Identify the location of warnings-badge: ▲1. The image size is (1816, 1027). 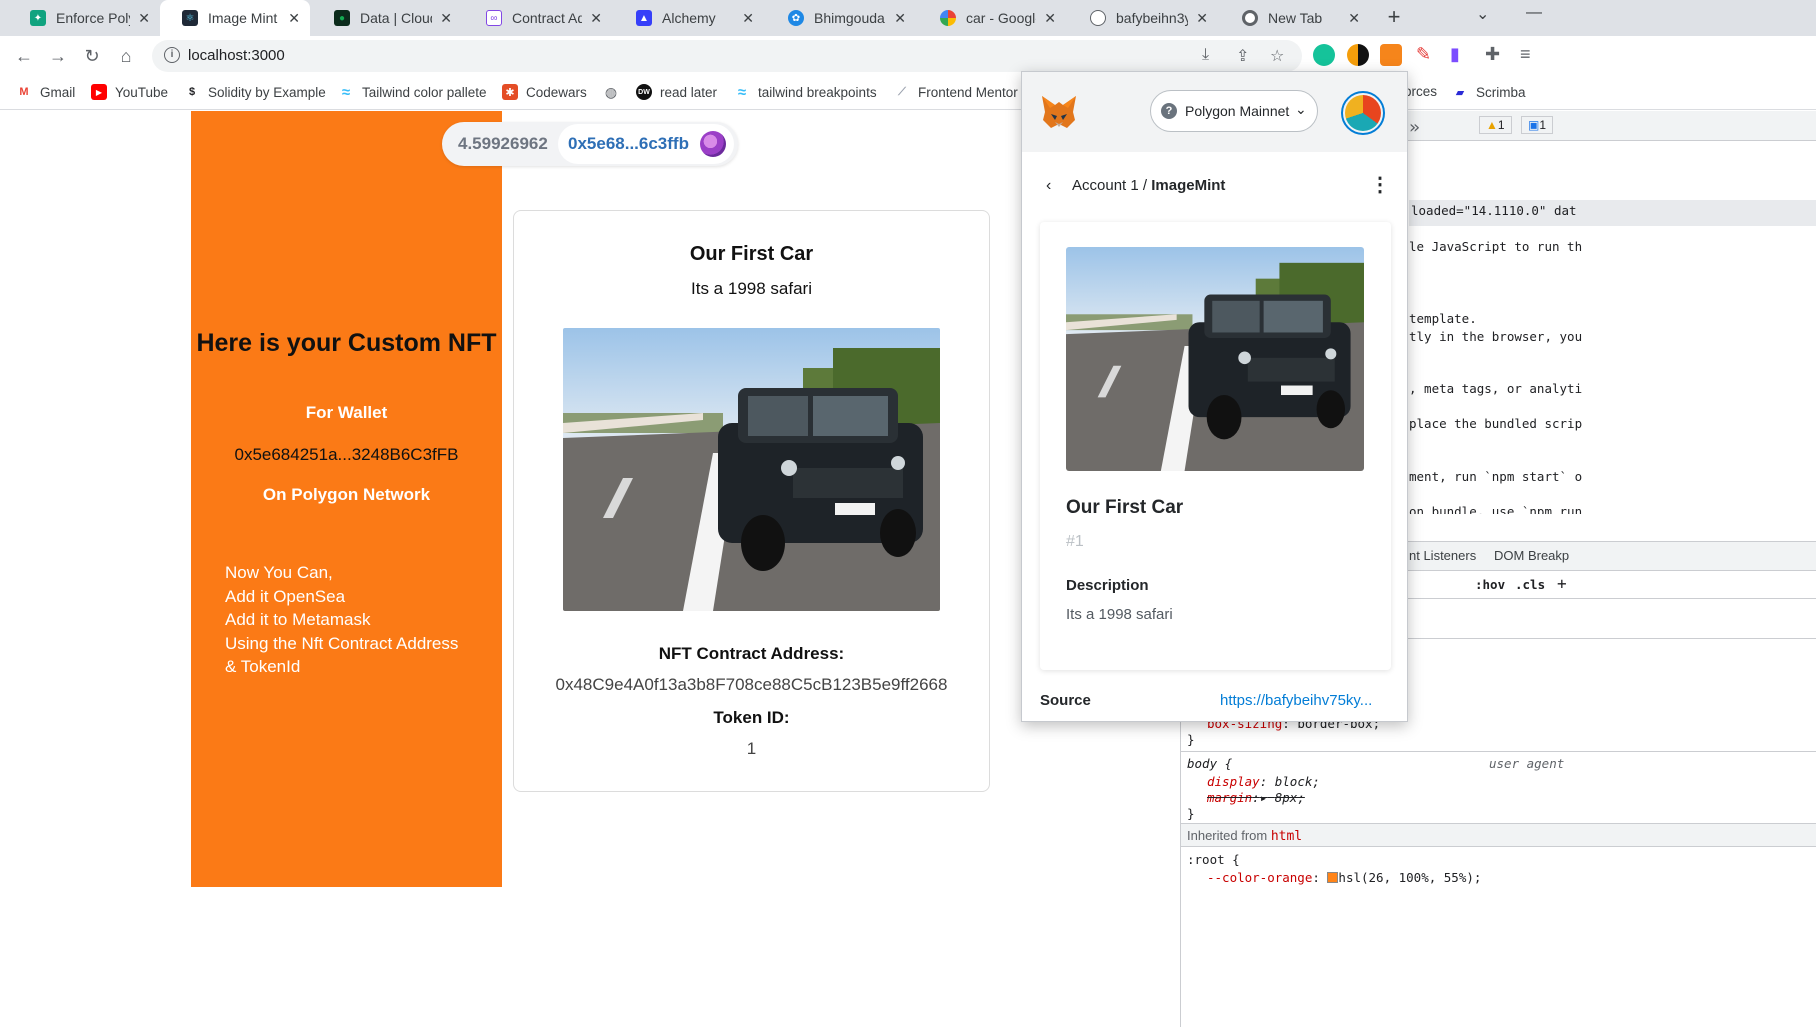
(1495, 125).